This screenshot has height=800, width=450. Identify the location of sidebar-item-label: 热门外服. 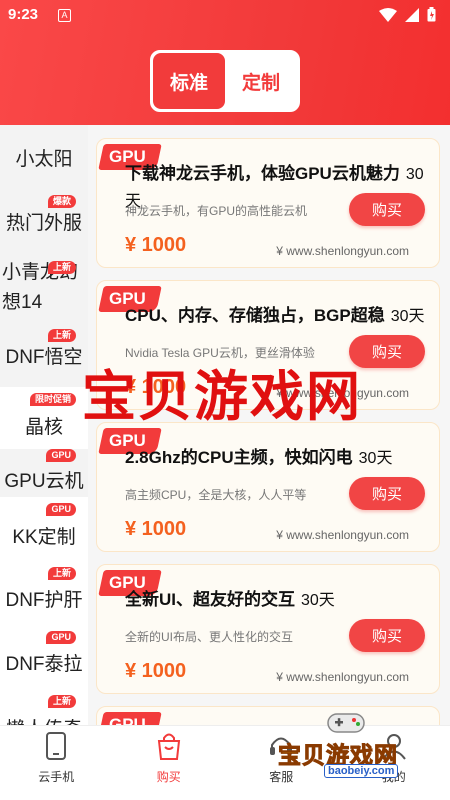
(43, 223).